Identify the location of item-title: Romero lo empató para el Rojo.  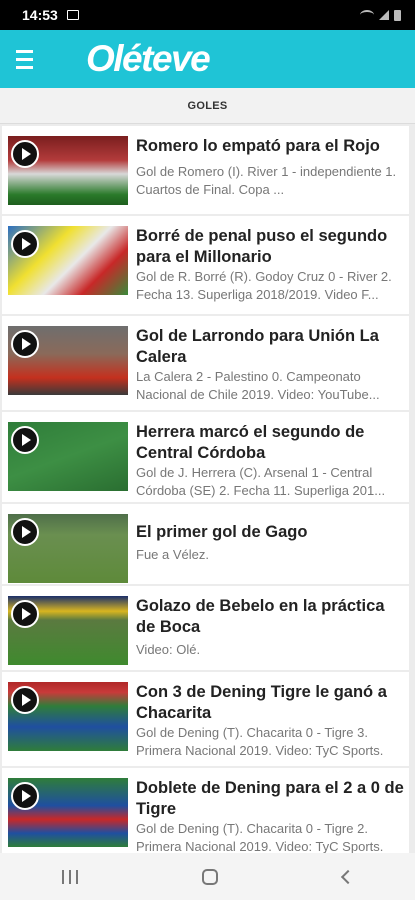
(272, 146).